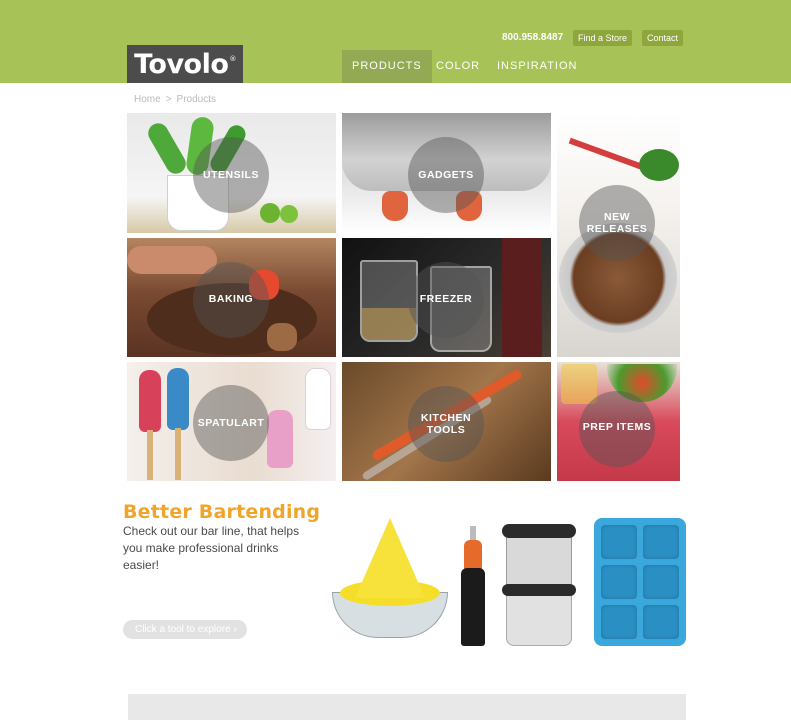  What do you see at coordinates (172, 260) in the screenshot?
I see `hand-photo` at bounding box center [172, 260].